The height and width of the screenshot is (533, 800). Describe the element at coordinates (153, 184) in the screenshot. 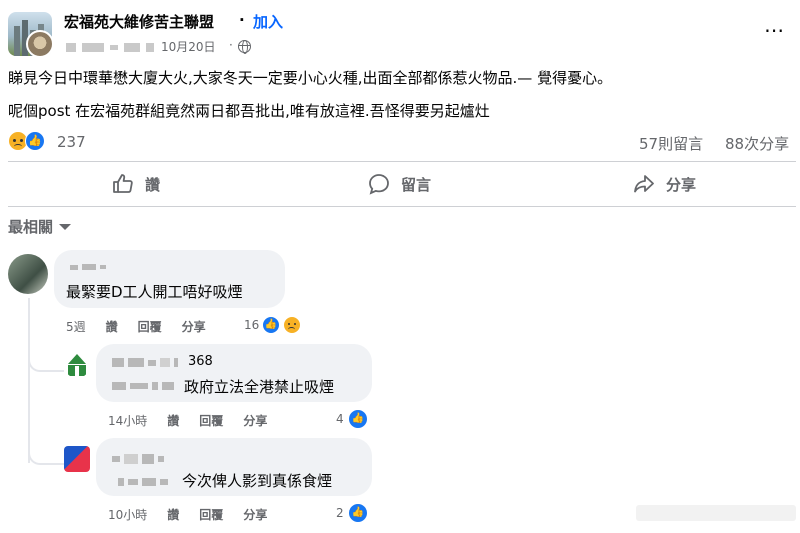

I see `like-button-label: 讚` at that location.